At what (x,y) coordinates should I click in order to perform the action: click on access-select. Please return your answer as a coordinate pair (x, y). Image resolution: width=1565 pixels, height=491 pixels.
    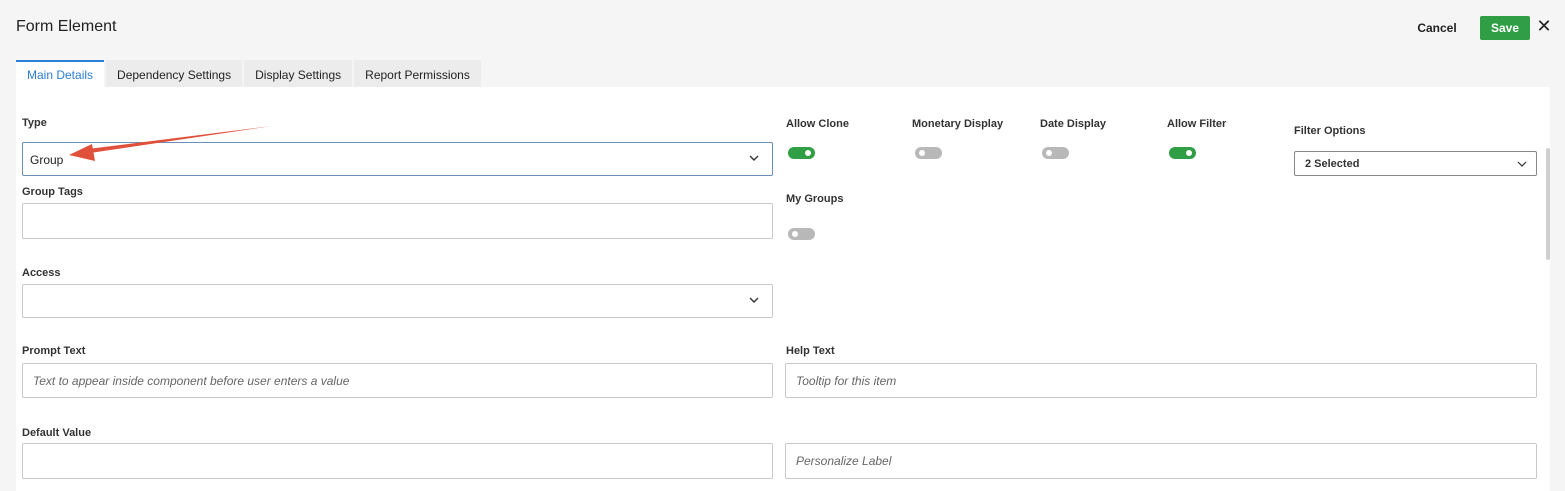
    Looking at the image, I should click on (397, 301).